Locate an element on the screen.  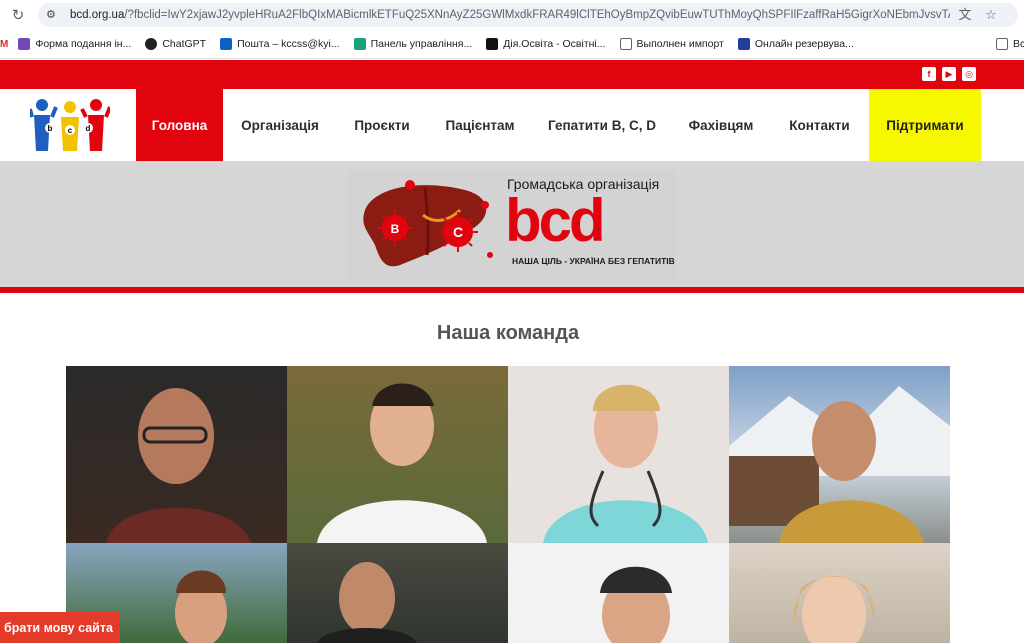
facebook-icon: f is located at coordinates (929, 74).